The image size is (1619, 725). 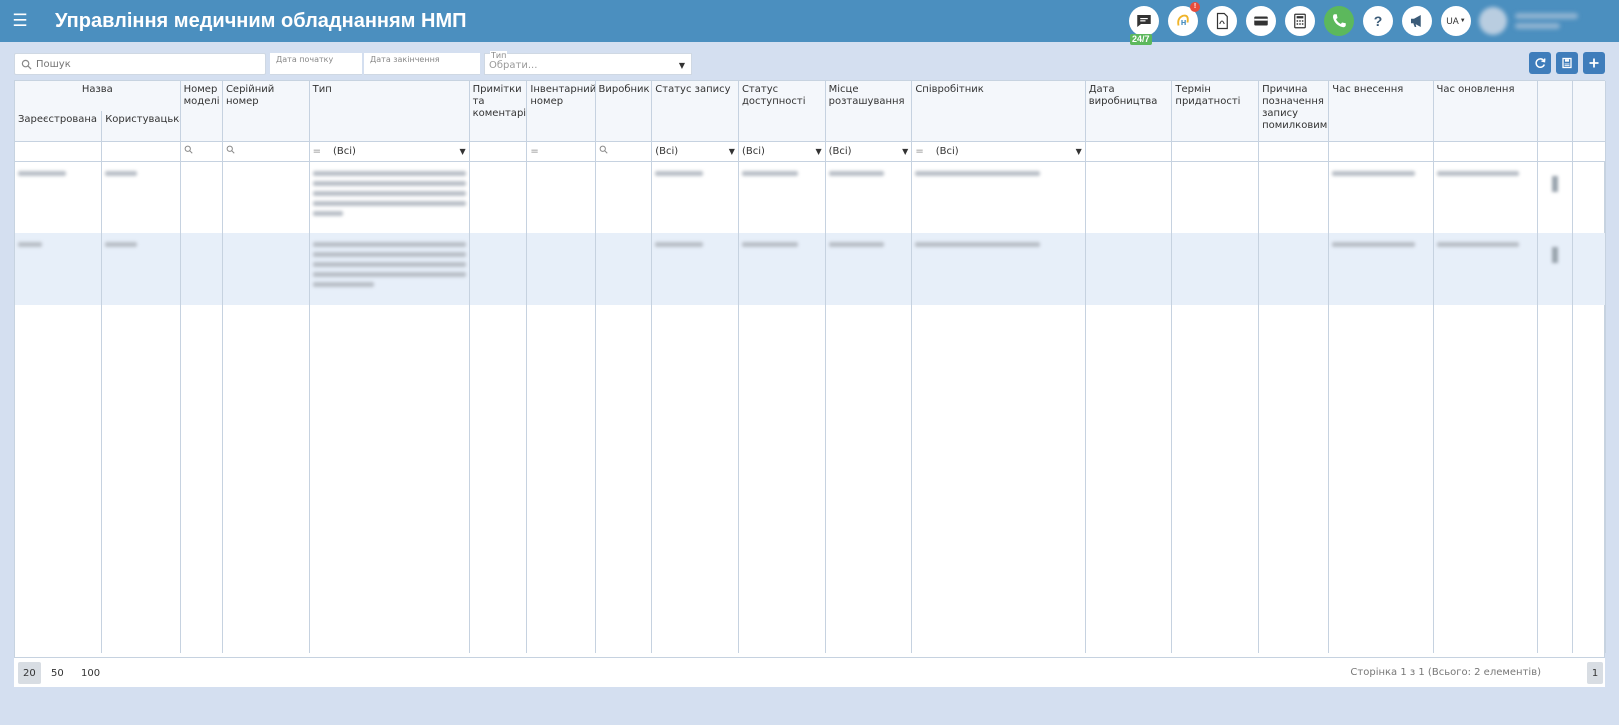 I want to click on header-toolbar: 24/7 H ! ? UA ▼, so click(x=1374, y=22).